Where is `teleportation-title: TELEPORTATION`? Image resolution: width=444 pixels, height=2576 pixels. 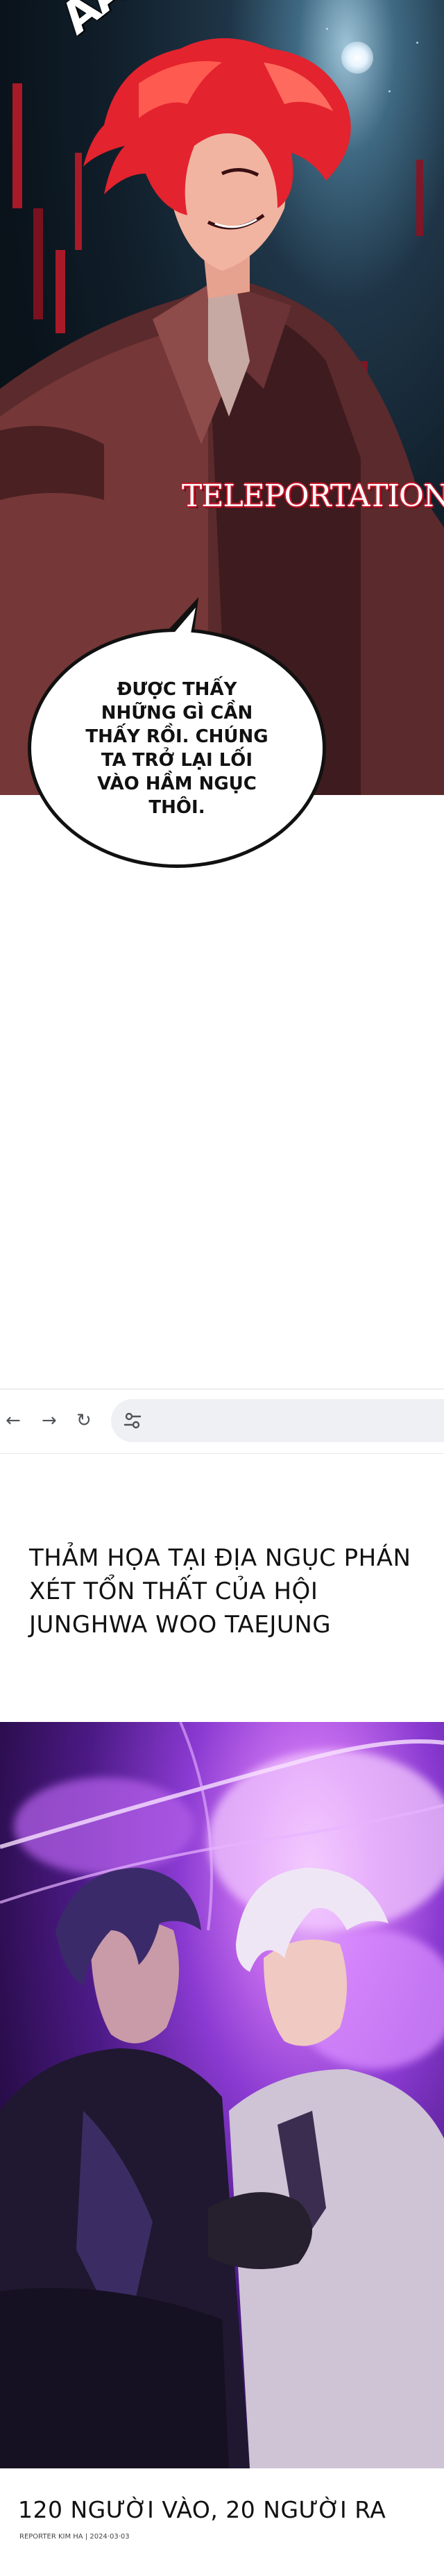 teleportation-title: TELEPORTATION is located at coordinates (313, 496).